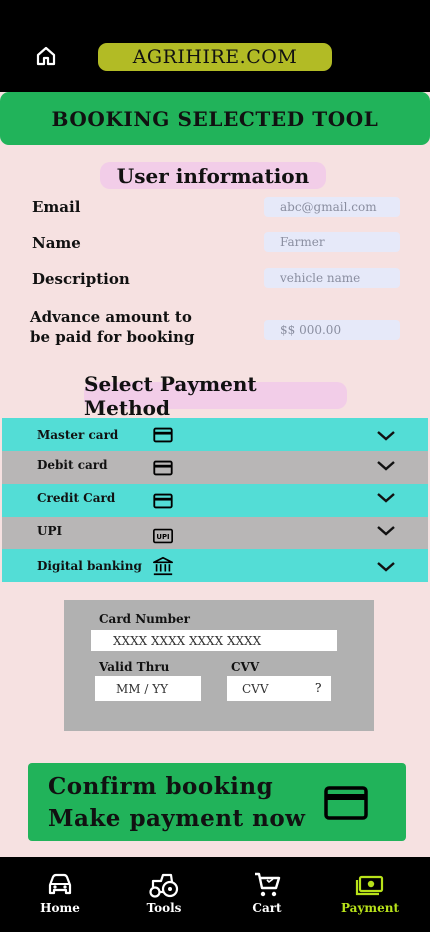 This screenshot has height=932, width=430. I want to click on brand-logo: AGRIHIRE.COM, so click(215, 57).